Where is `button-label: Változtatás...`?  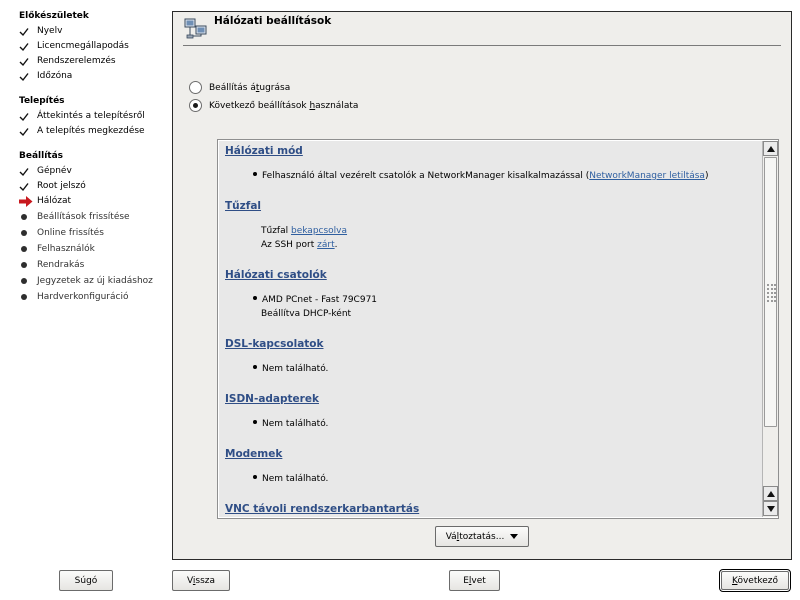
button-label: Változtatás... is located at coordinates (475, 536).